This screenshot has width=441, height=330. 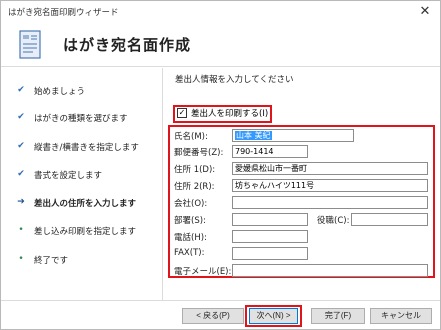 I want to click on step-label: 差出人の住所を入力します, so click(x=85, y=204).